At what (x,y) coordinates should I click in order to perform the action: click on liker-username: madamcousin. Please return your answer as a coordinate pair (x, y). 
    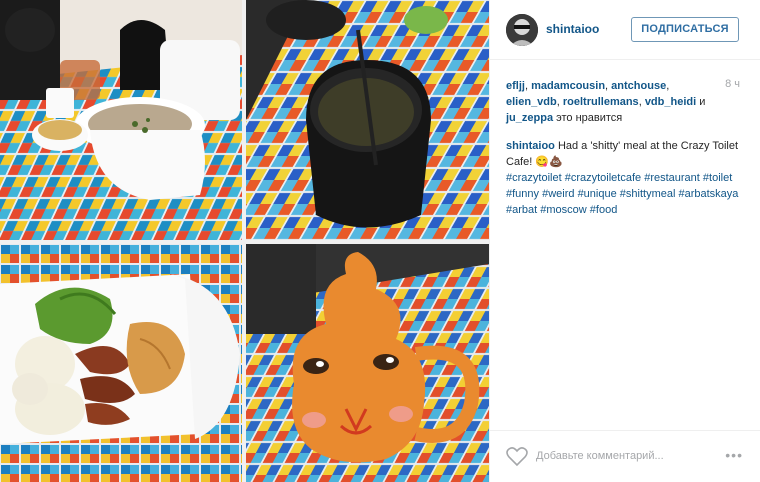
    Looking at the image, I should click on (568, 86).